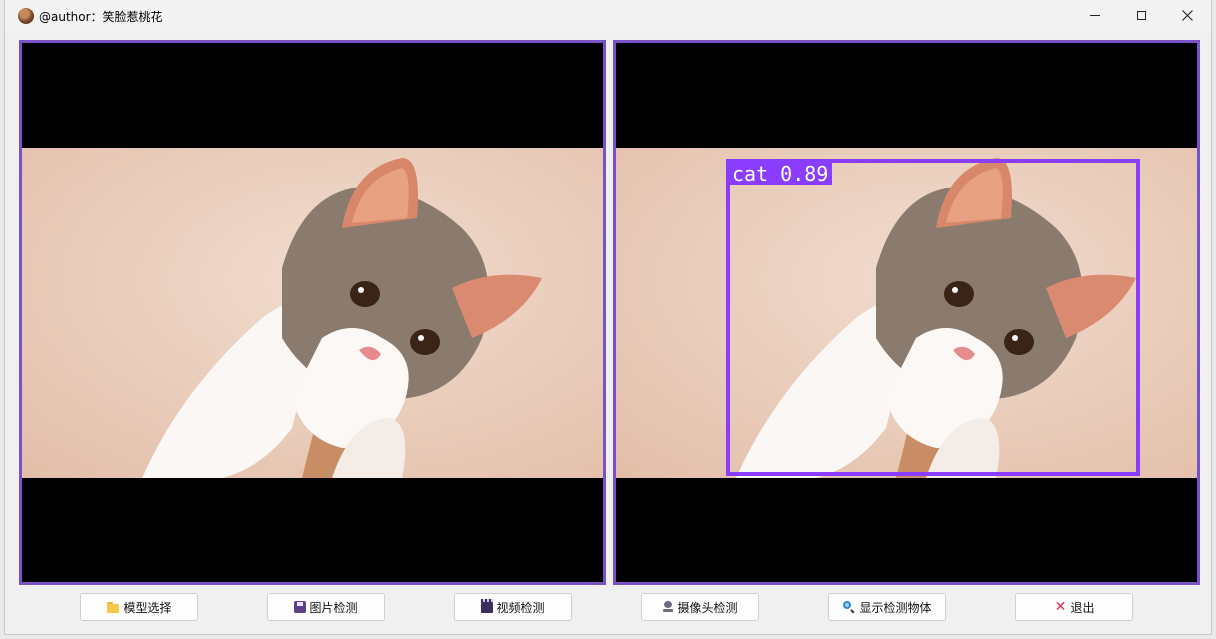 The width and height of the screenshot is (1216, 639). What do you see at coordinates (668, 607) in the screenshot?
I see `camera-icon` at bounding box center [668, 607].